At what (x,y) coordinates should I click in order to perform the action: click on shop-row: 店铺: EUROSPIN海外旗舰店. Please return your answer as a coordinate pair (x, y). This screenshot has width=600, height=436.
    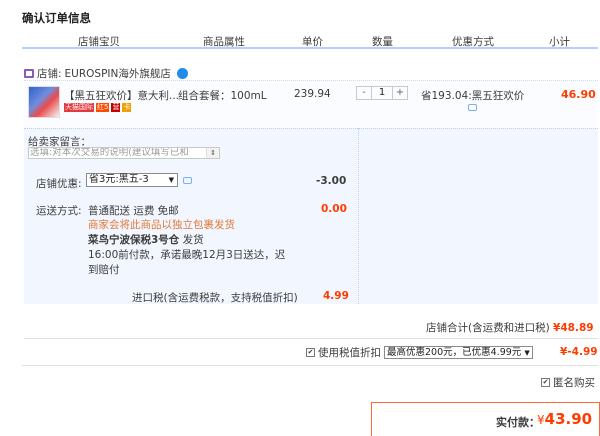
    Looking at the image, I should click on (106, 73).